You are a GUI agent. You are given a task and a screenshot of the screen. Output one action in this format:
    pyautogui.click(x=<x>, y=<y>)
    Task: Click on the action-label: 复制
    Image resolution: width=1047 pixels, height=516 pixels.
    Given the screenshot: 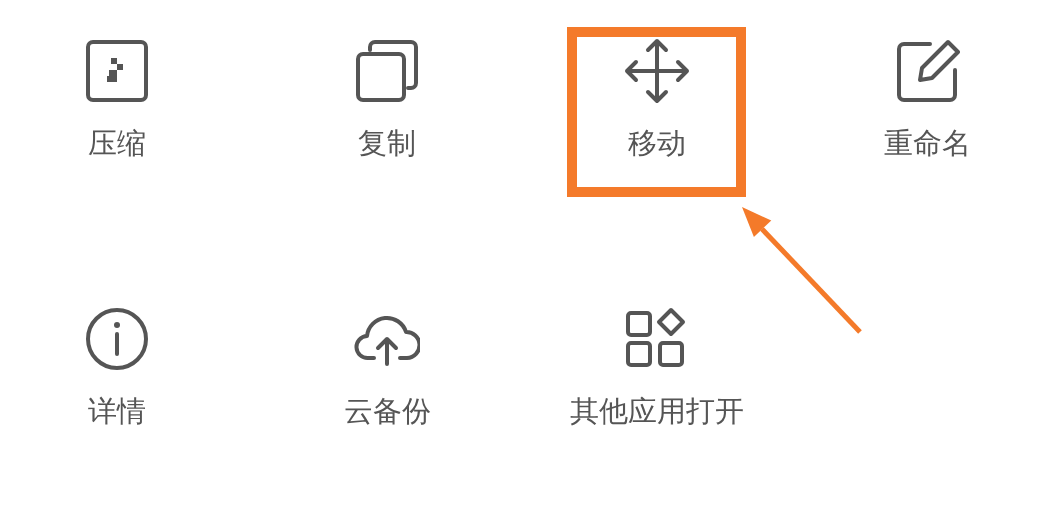 What is the action you would take?
    pyautogui.click(x=387, y=143)
    